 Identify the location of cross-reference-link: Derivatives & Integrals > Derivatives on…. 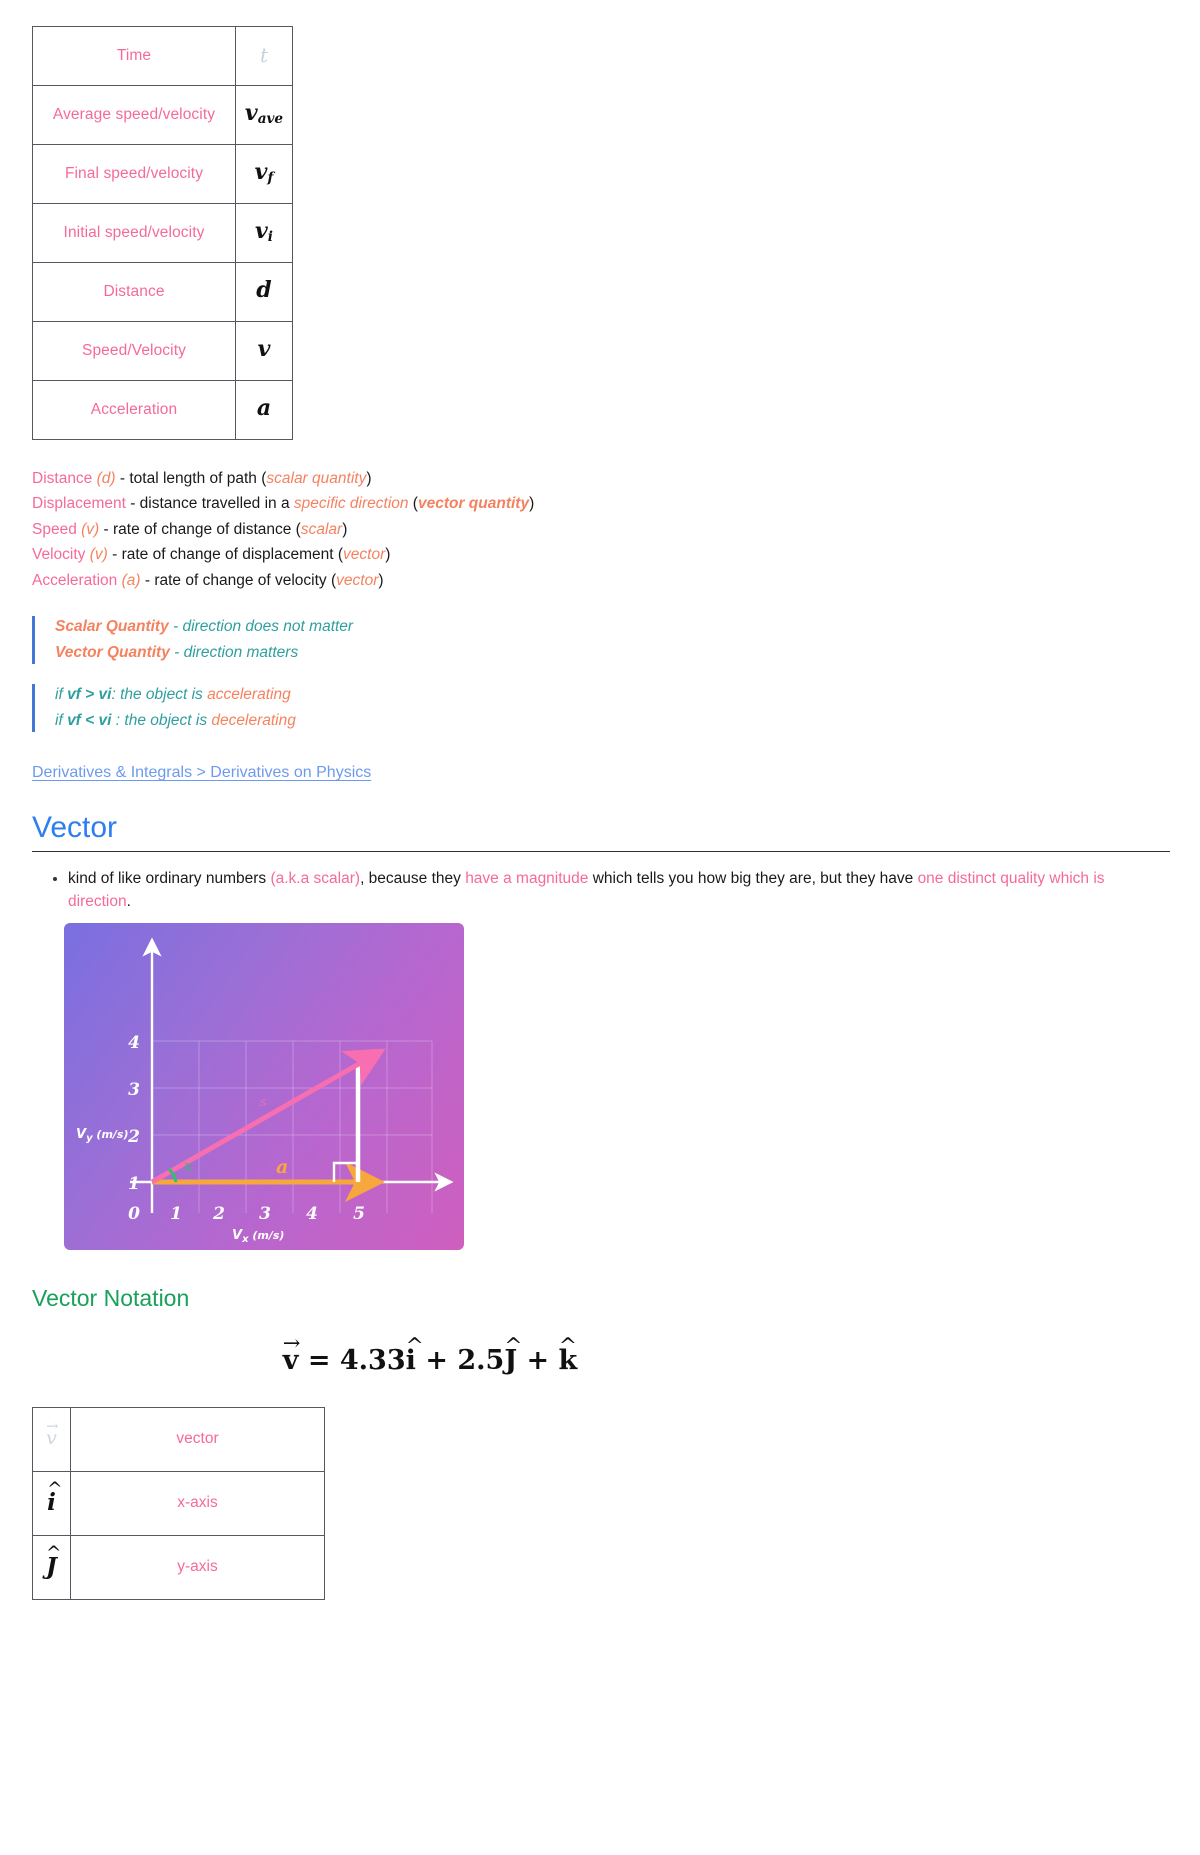
(201, 772).